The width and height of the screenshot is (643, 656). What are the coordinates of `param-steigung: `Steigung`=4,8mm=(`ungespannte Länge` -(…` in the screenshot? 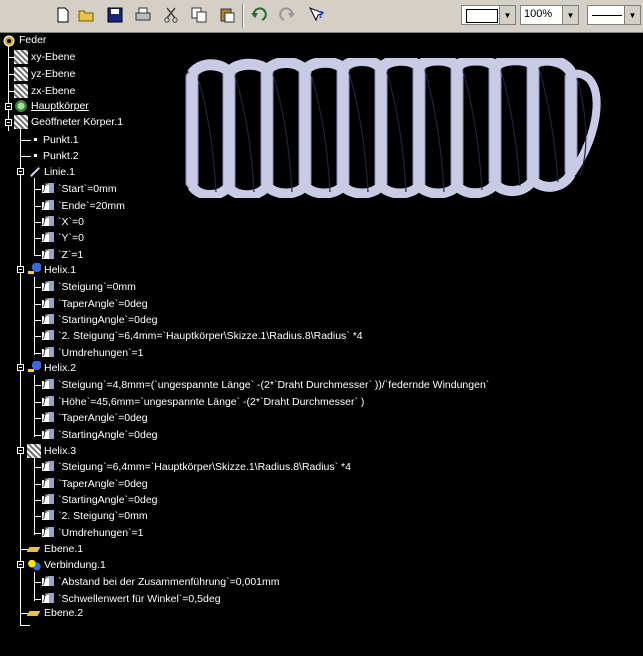 It's located at (265, 385).